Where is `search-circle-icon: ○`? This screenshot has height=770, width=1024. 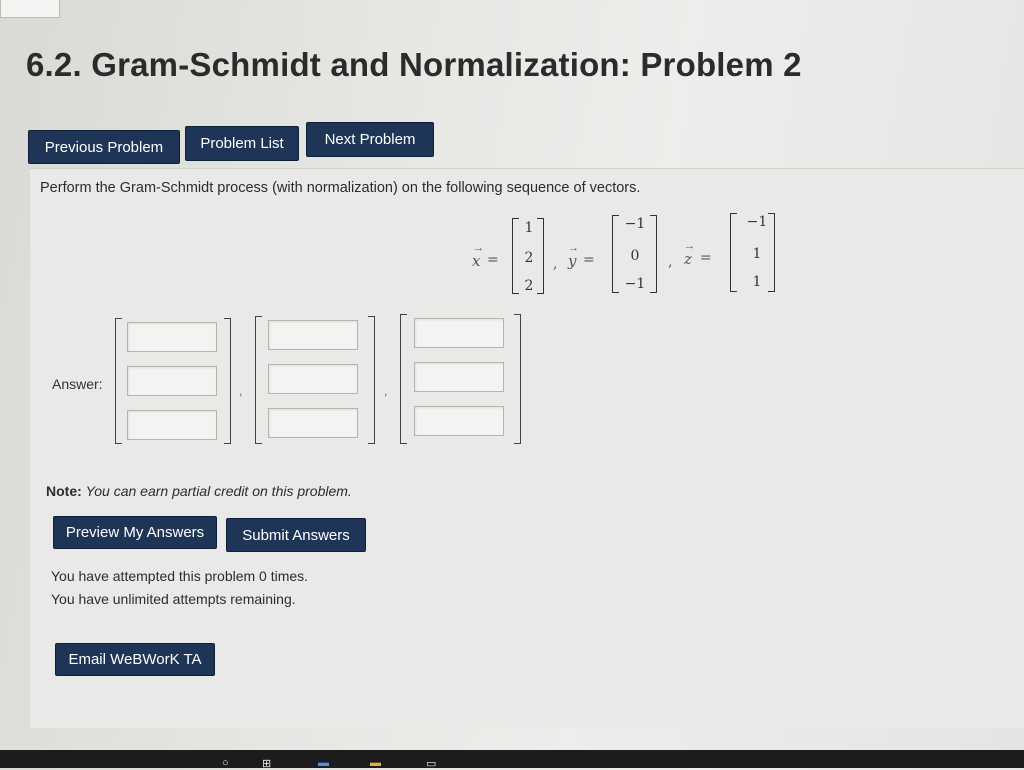 search-circle-icon: ○ is located at coordinates (225, 763).